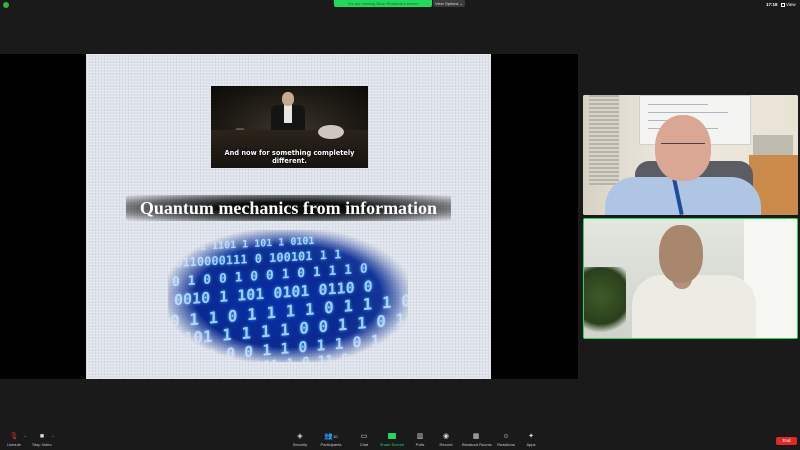 The image size is (800, 450). Describe the element at coordinates (446, 444) in the screenshot. I see `record-label: Record` at that location.